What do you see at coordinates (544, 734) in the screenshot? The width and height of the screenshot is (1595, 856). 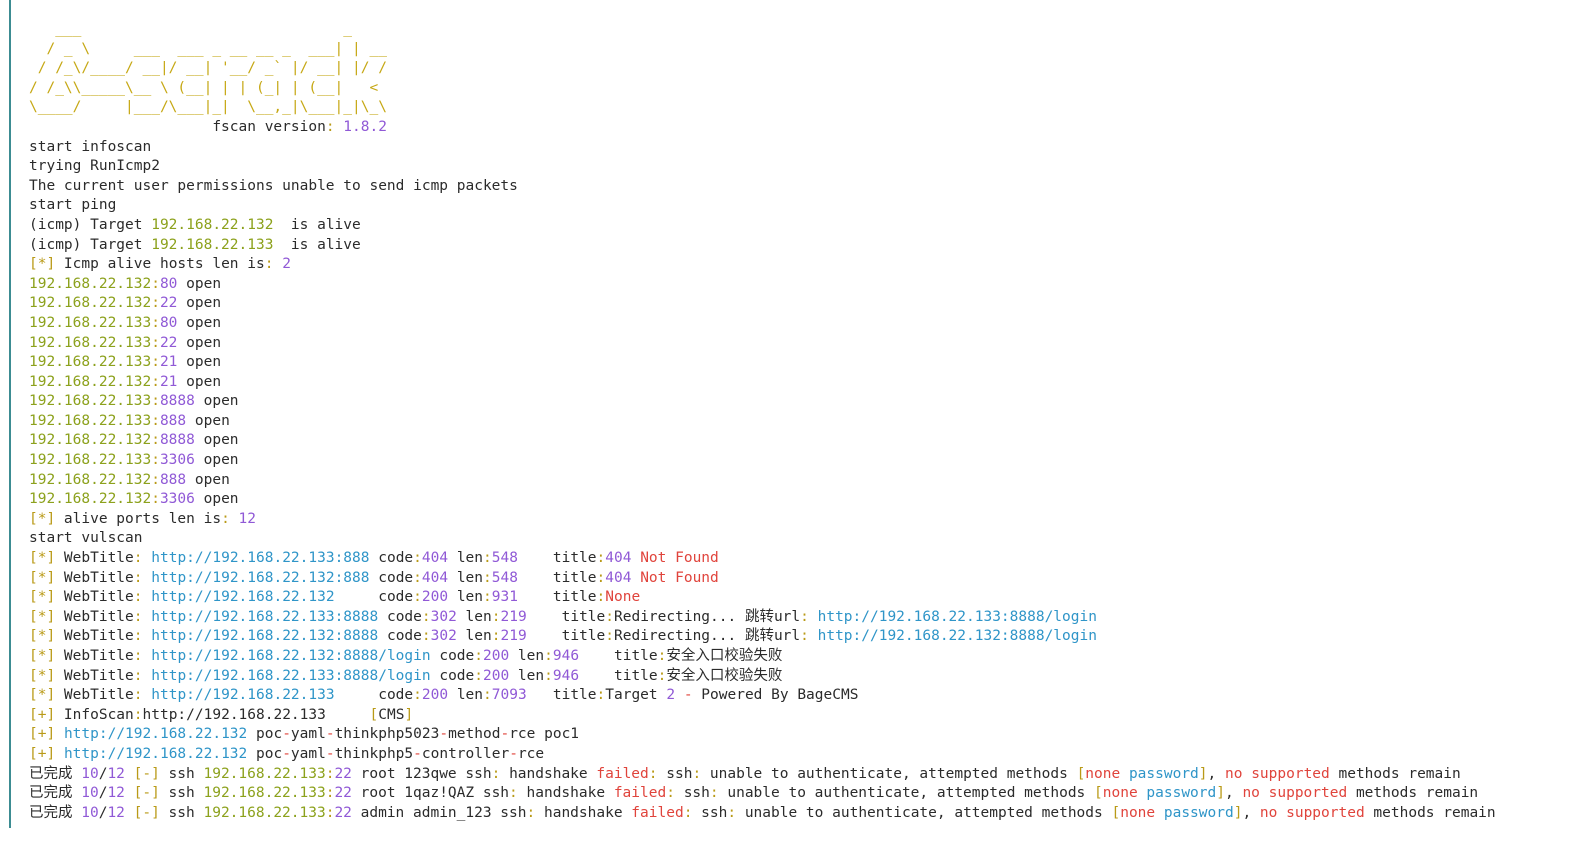 I see `terminal-text-segment: rce poc1` at bounding box center [544, 734].